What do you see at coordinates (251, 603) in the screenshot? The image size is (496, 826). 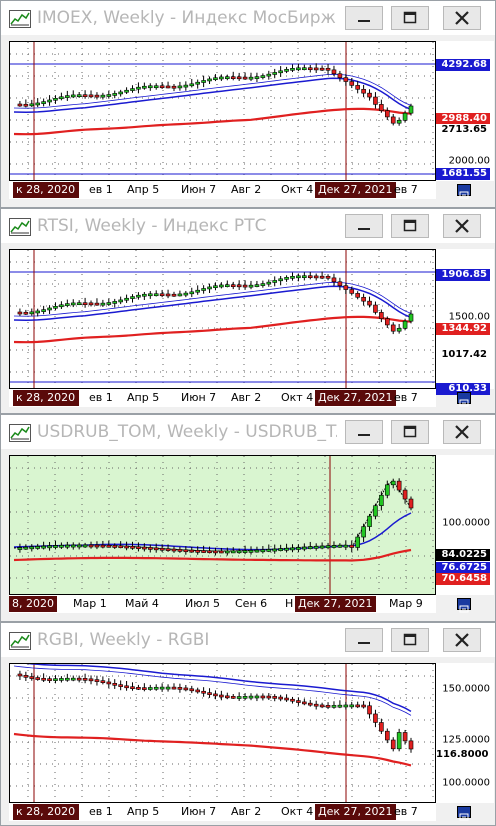 I see `time-axis-label: Сен 6` at bounding box center [251, 603].